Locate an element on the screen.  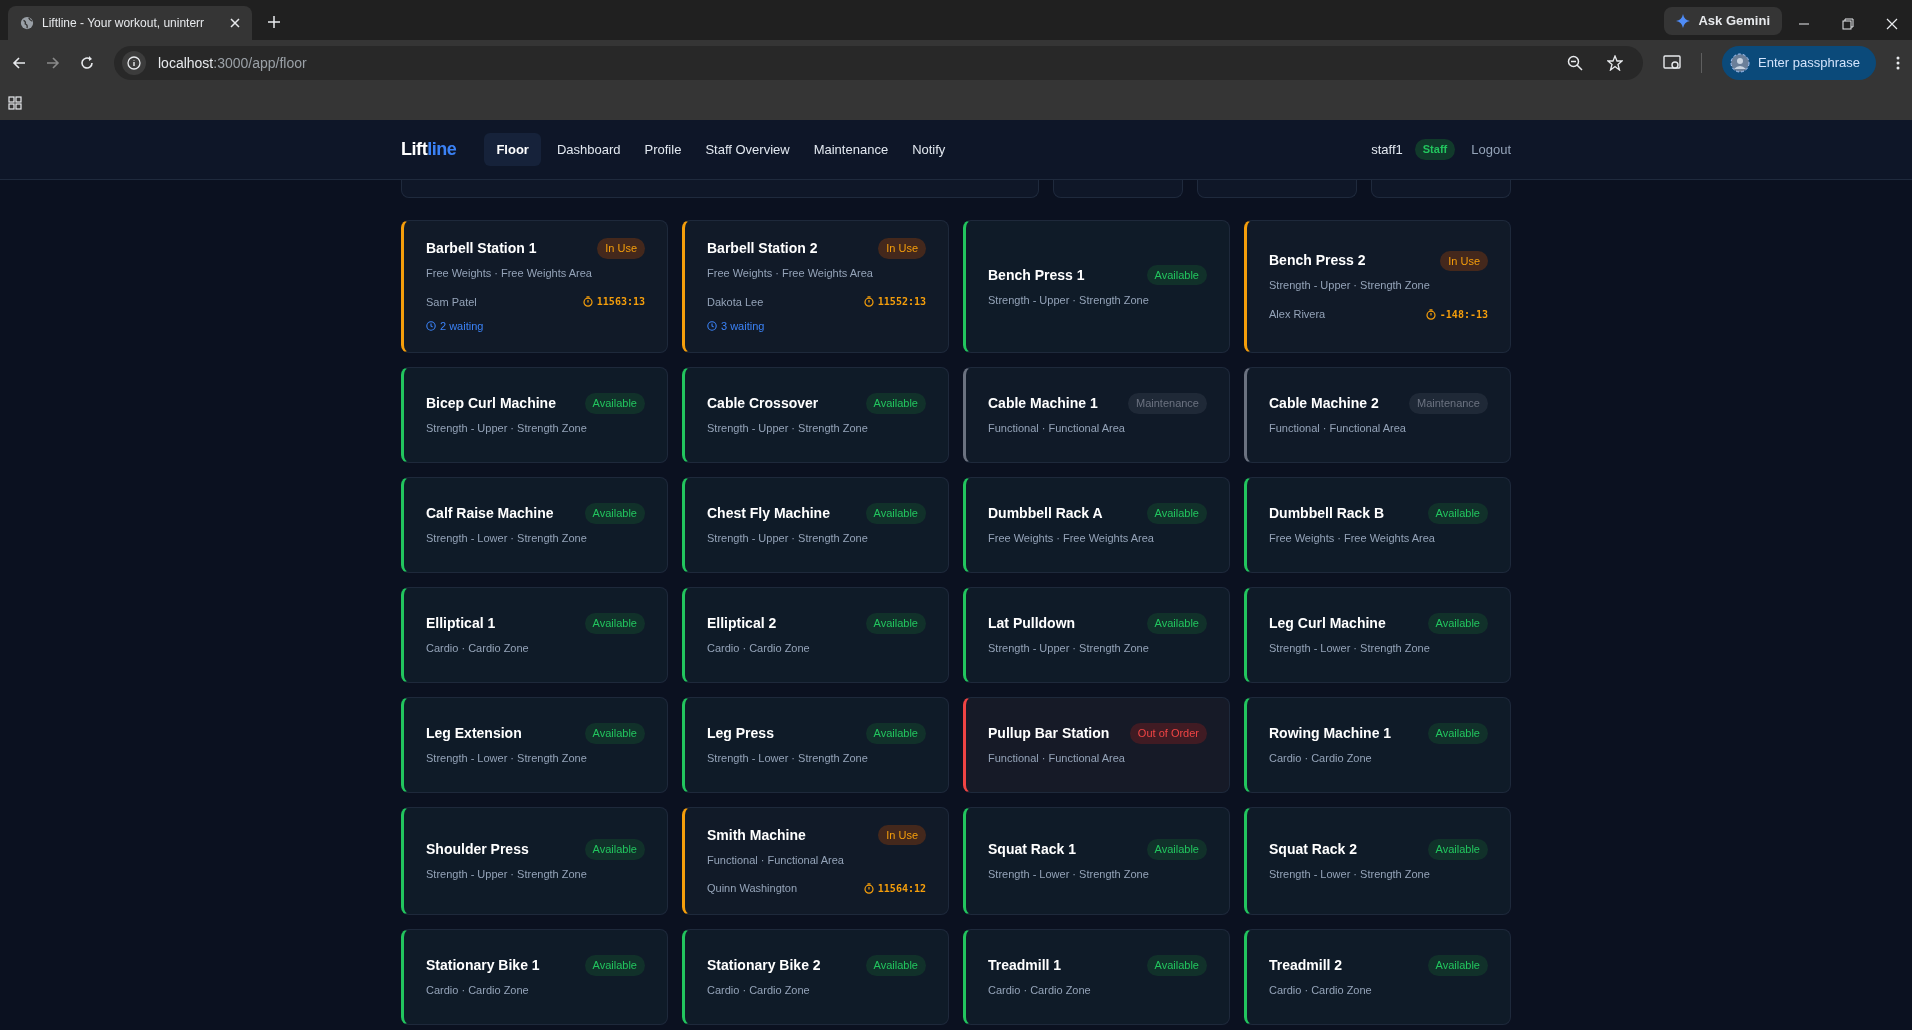
logo: Liftline is located at coordinates (429, 149).